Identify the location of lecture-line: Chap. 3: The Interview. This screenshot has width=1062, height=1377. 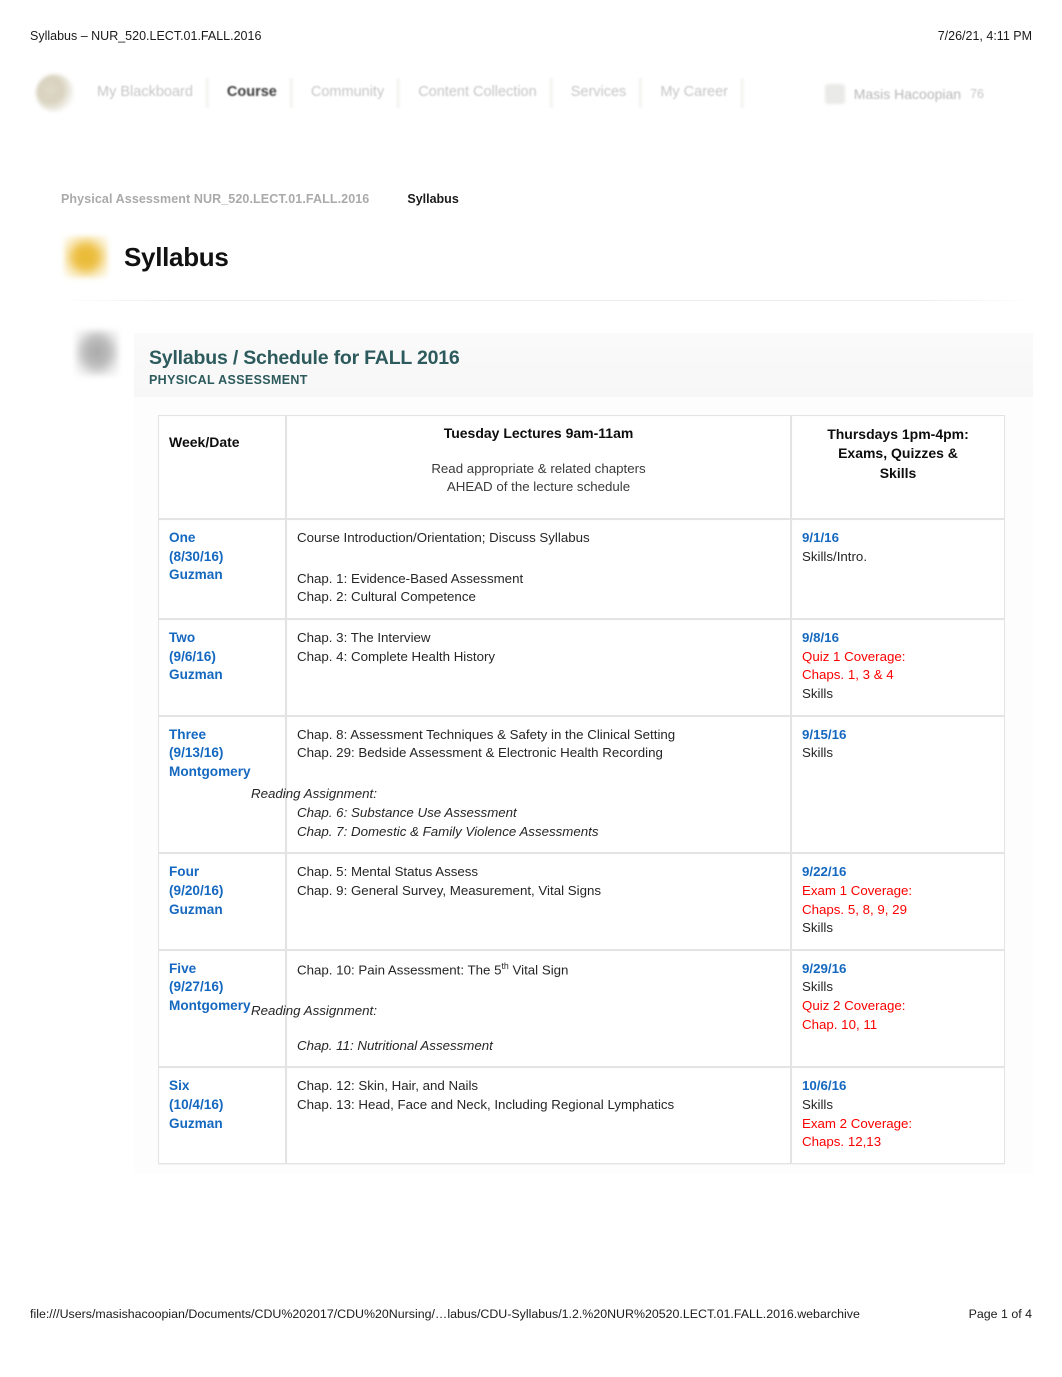
(364, 638).